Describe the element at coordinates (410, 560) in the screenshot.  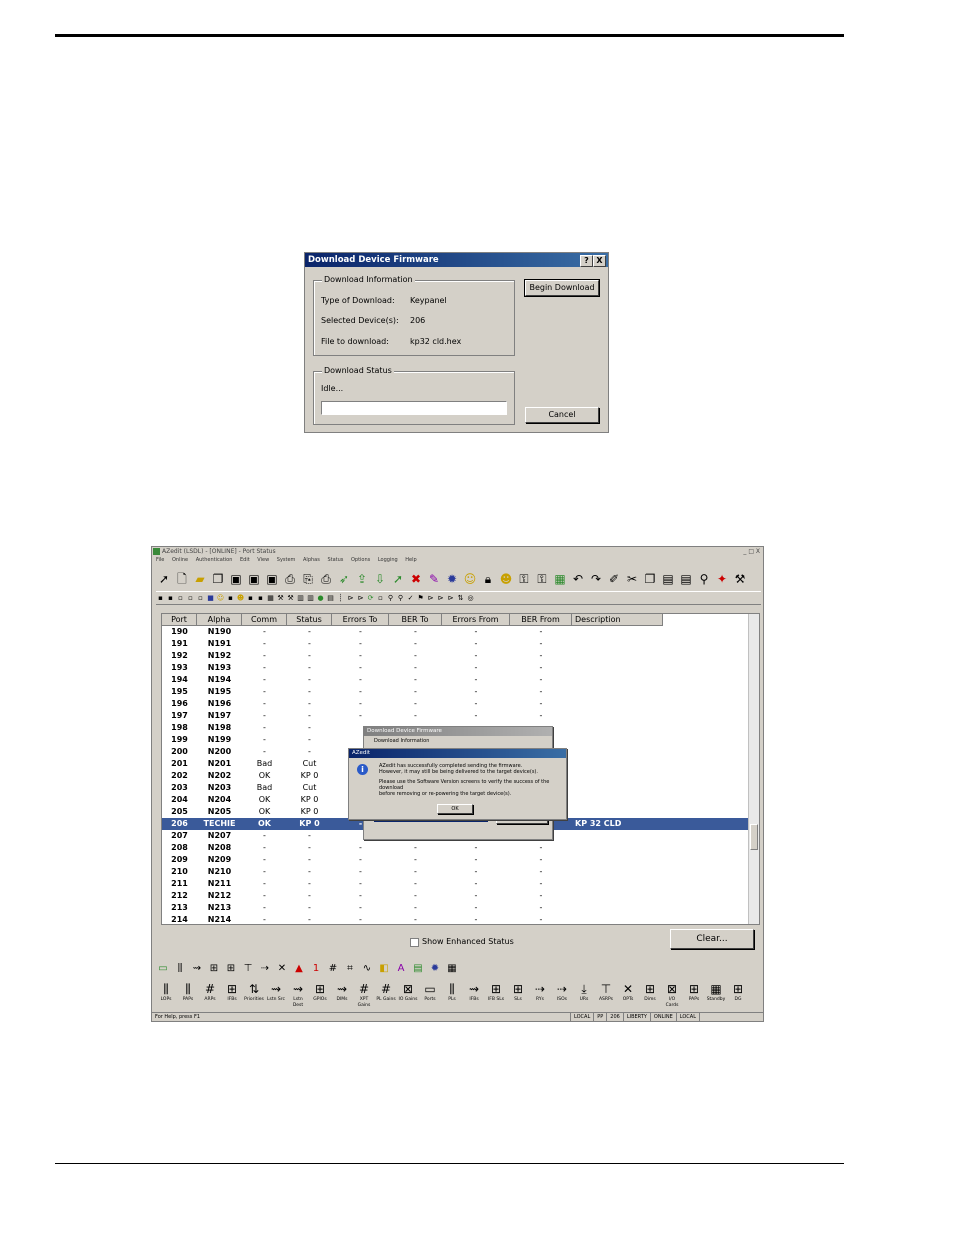
I see `menu-help: Help` at that location.